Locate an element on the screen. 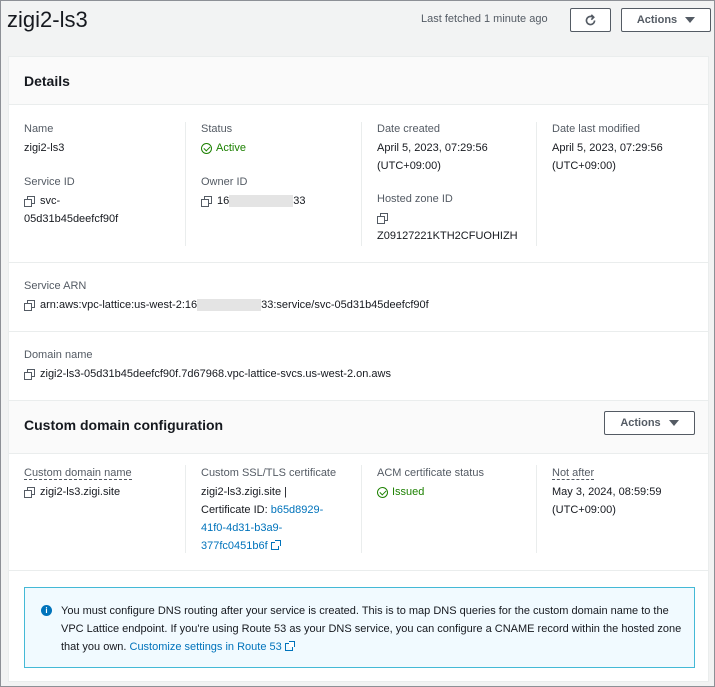 The image size is (715, 687). hosted-zone-value: Z09127221KTH2CFUOHIZH is located at coordinates (447, 227).